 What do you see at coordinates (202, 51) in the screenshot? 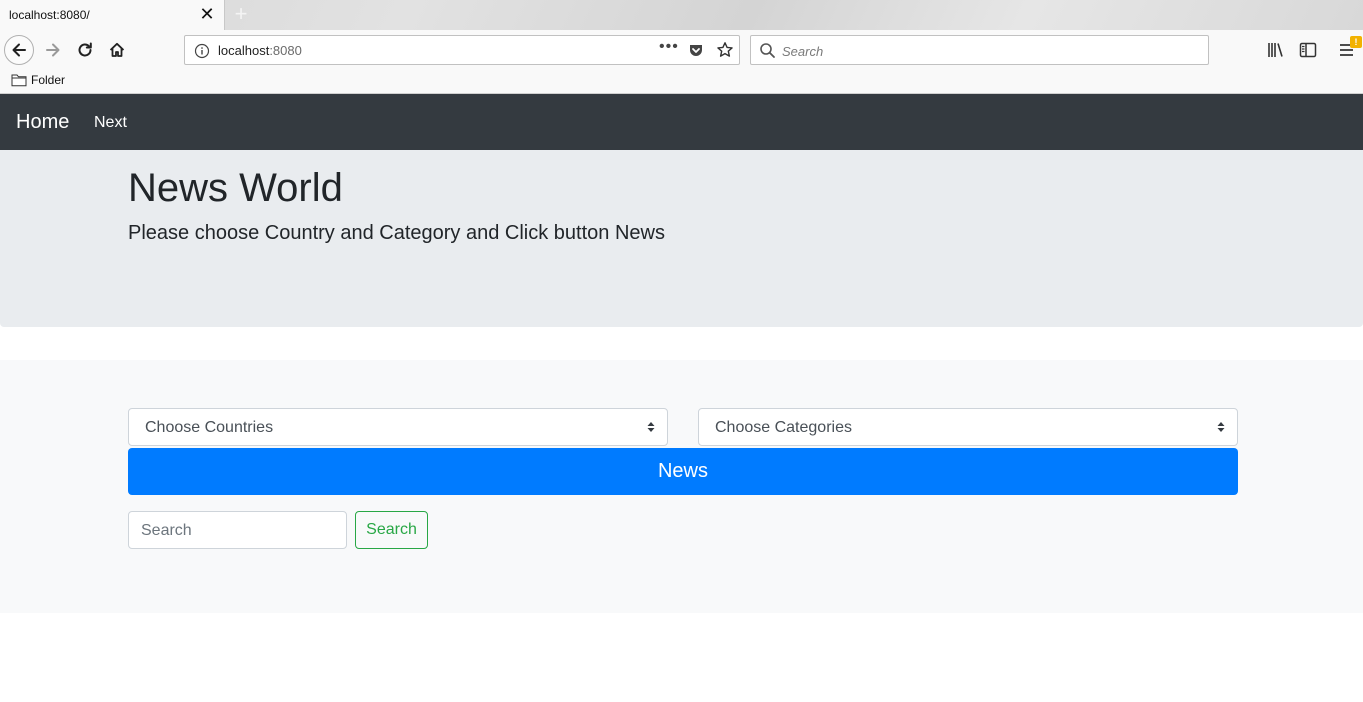
I see `info-icon` at bounding box center [202, 51].